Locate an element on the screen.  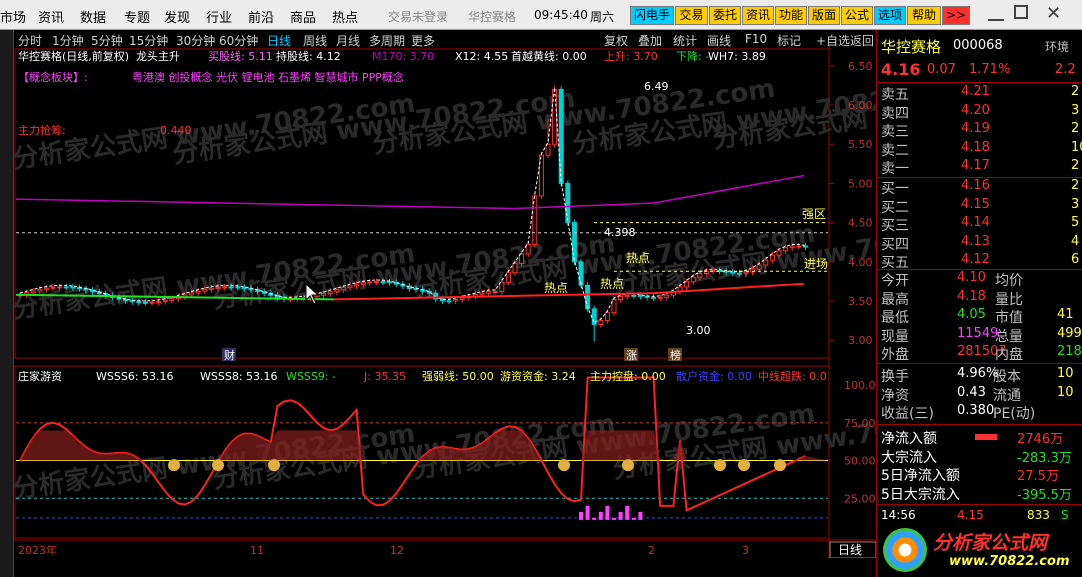
flow-bar is located at coordinates (986, 437).